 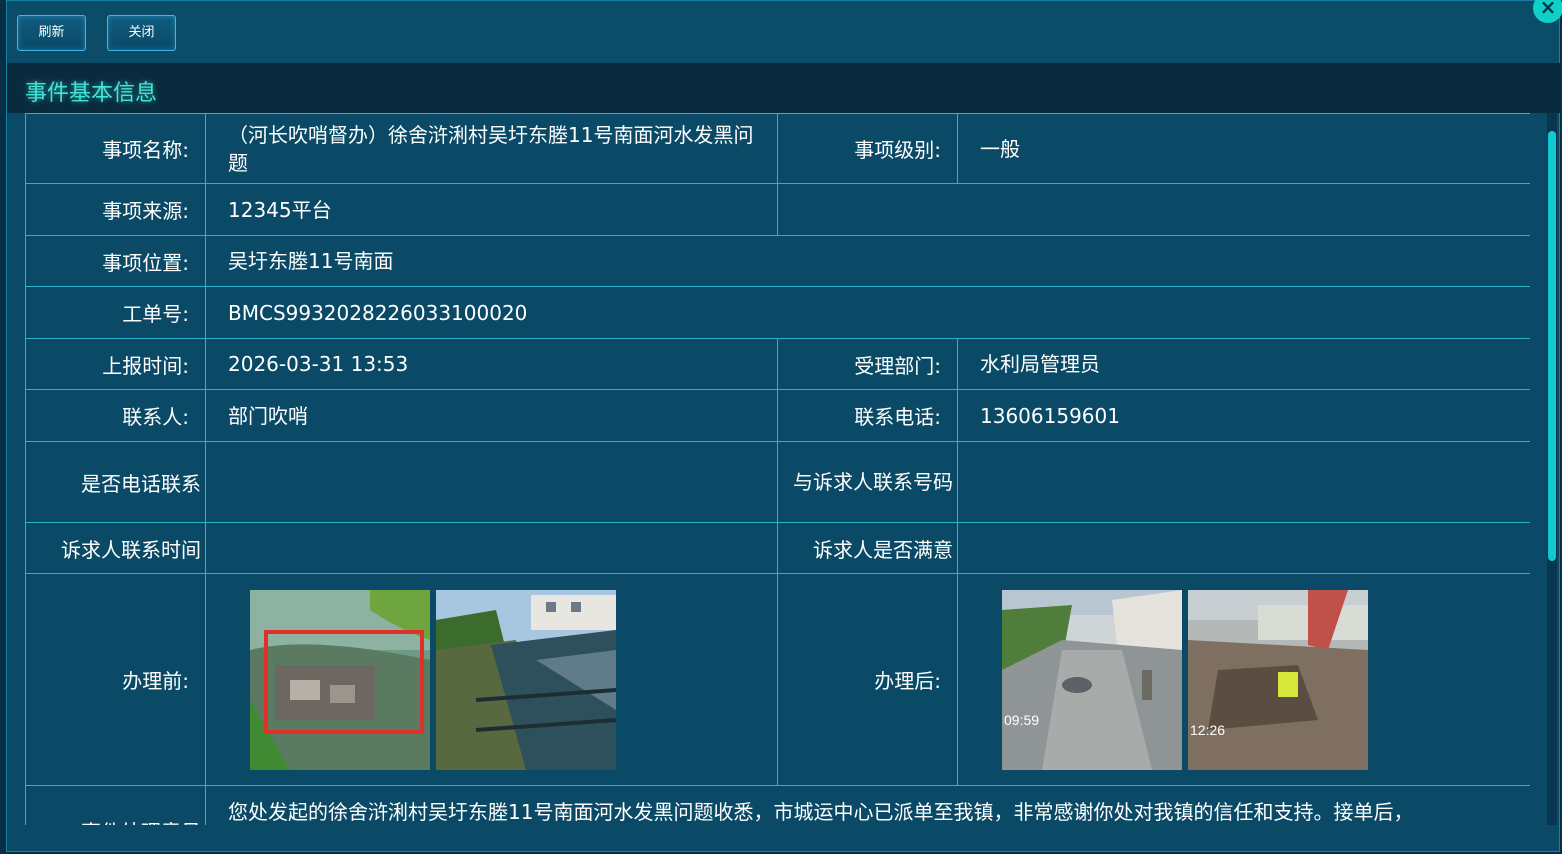 I want to click on field-label: 诉求人是否满意, so click(x=867, y=548).